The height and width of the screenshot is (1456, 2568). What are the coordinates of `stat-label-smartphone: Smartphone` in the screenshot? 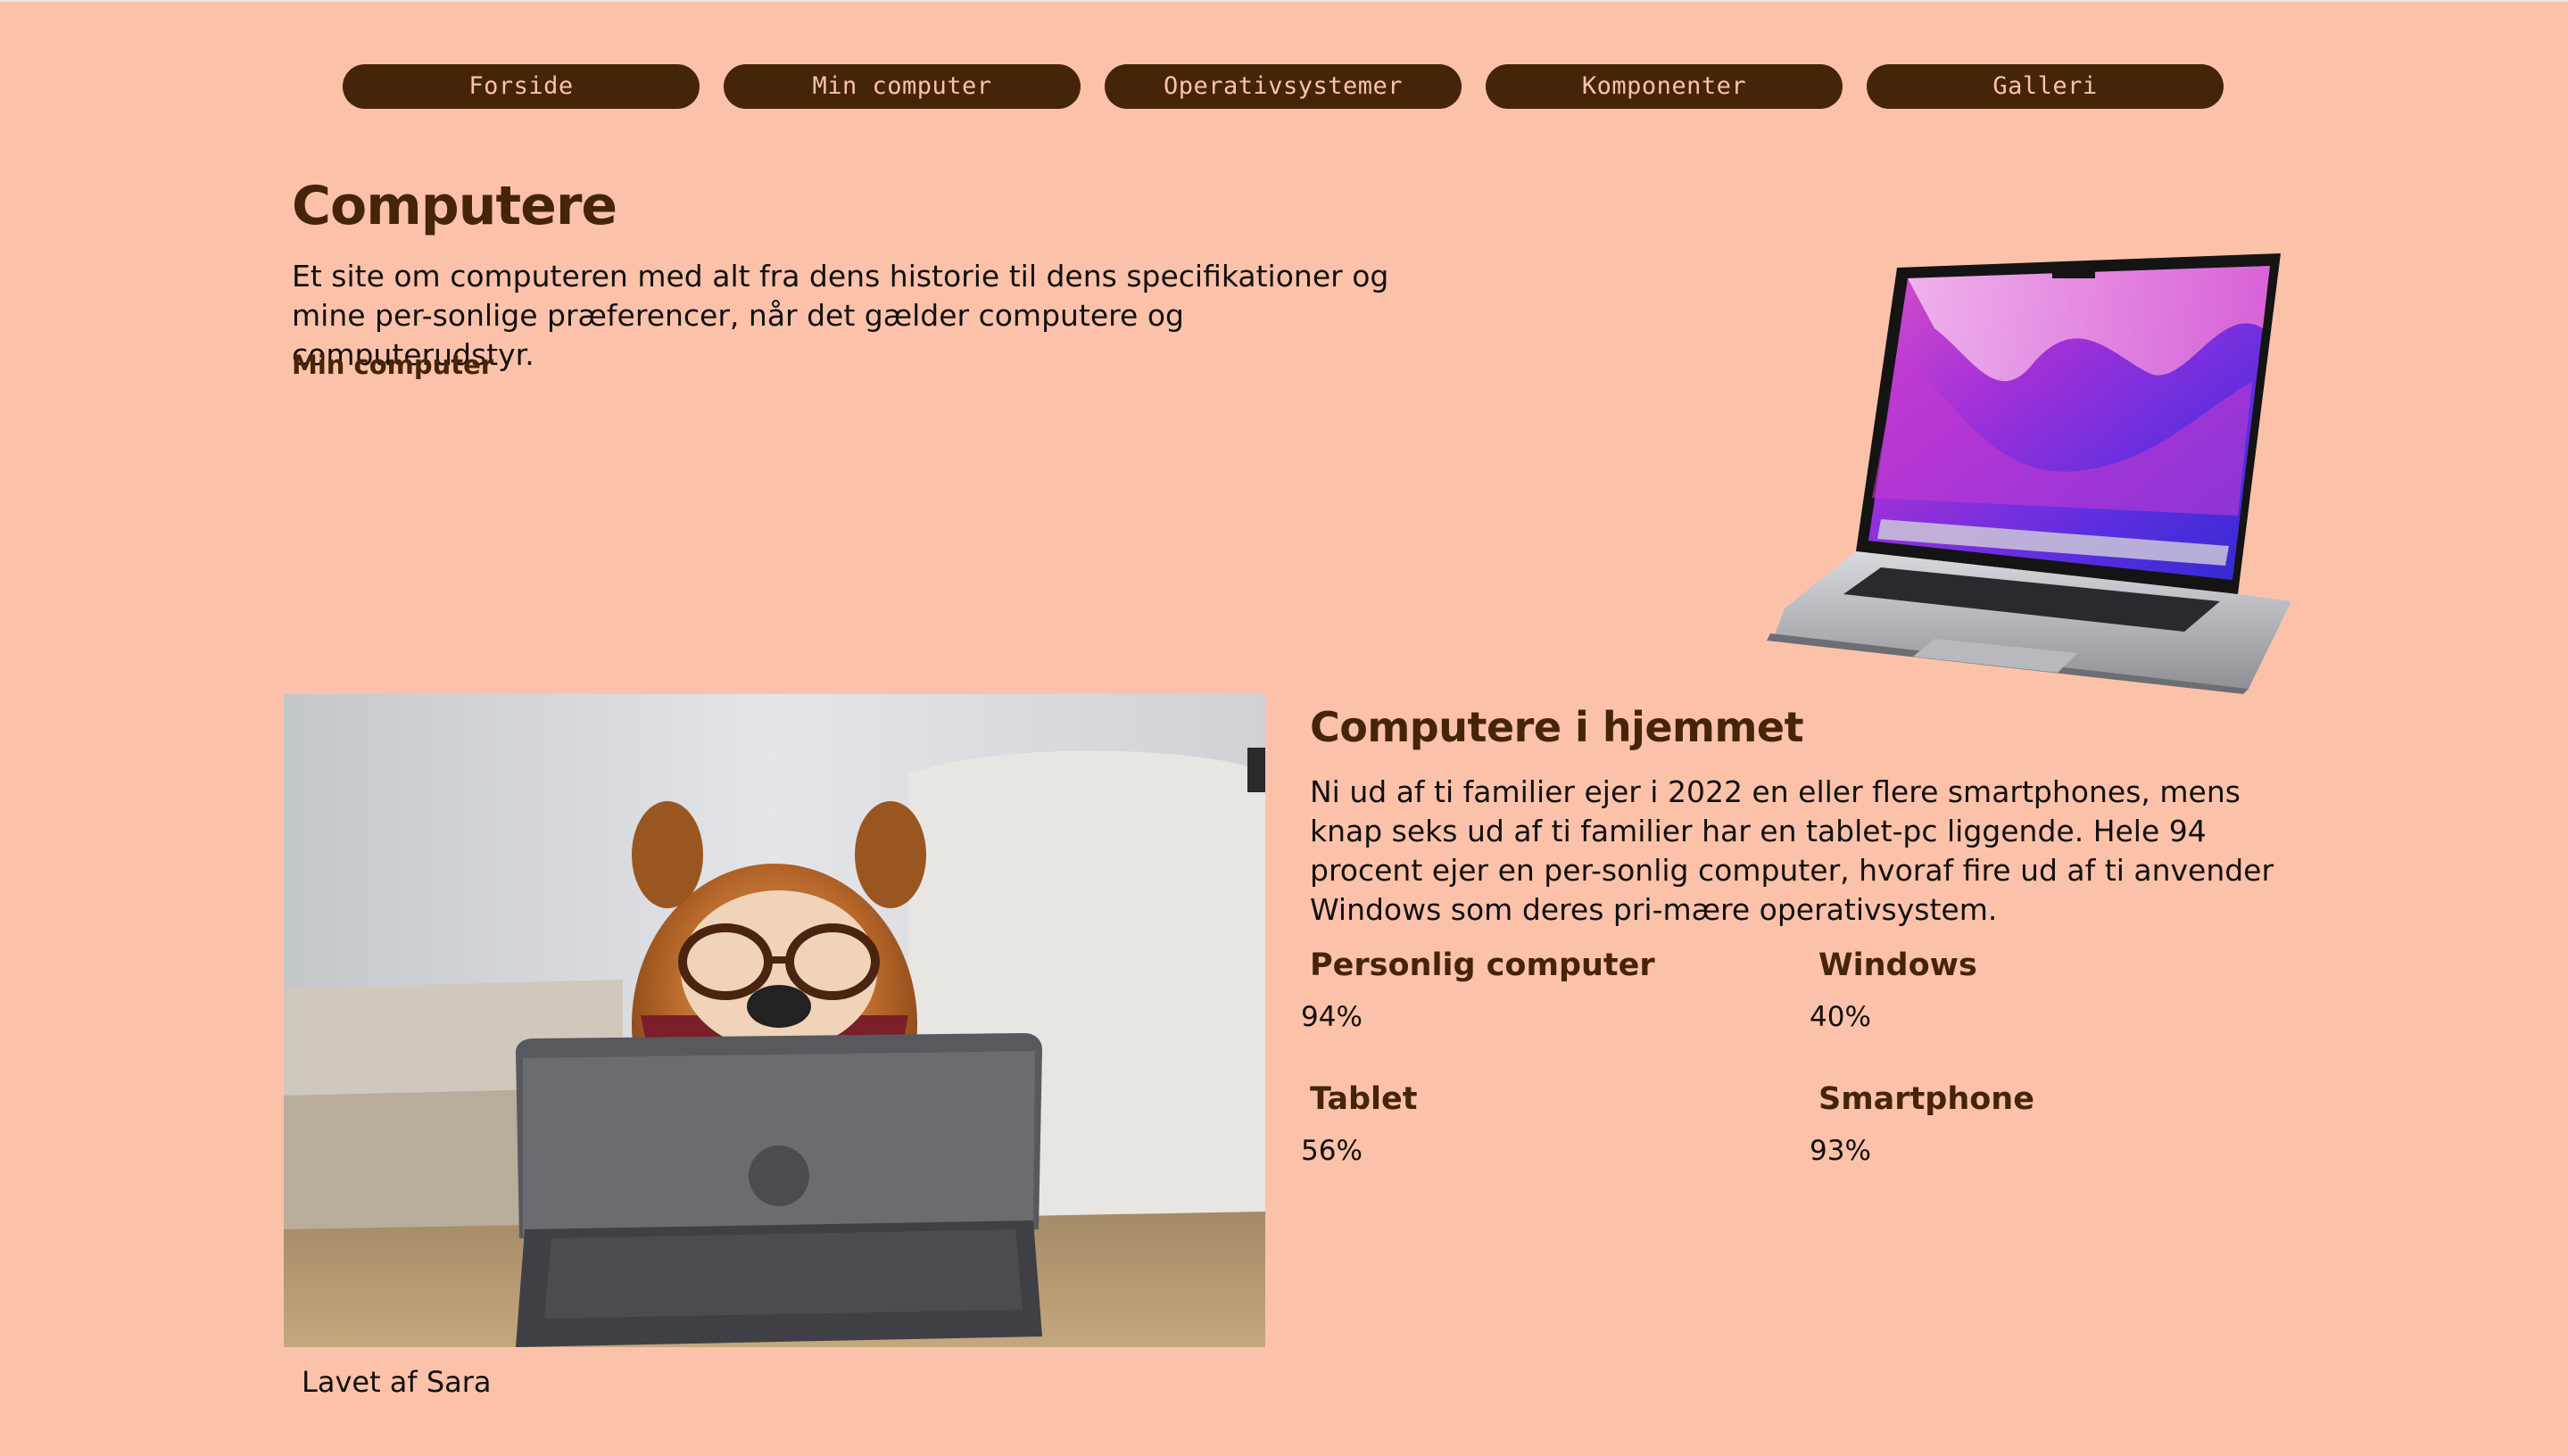 It's located at (1926, 1099).